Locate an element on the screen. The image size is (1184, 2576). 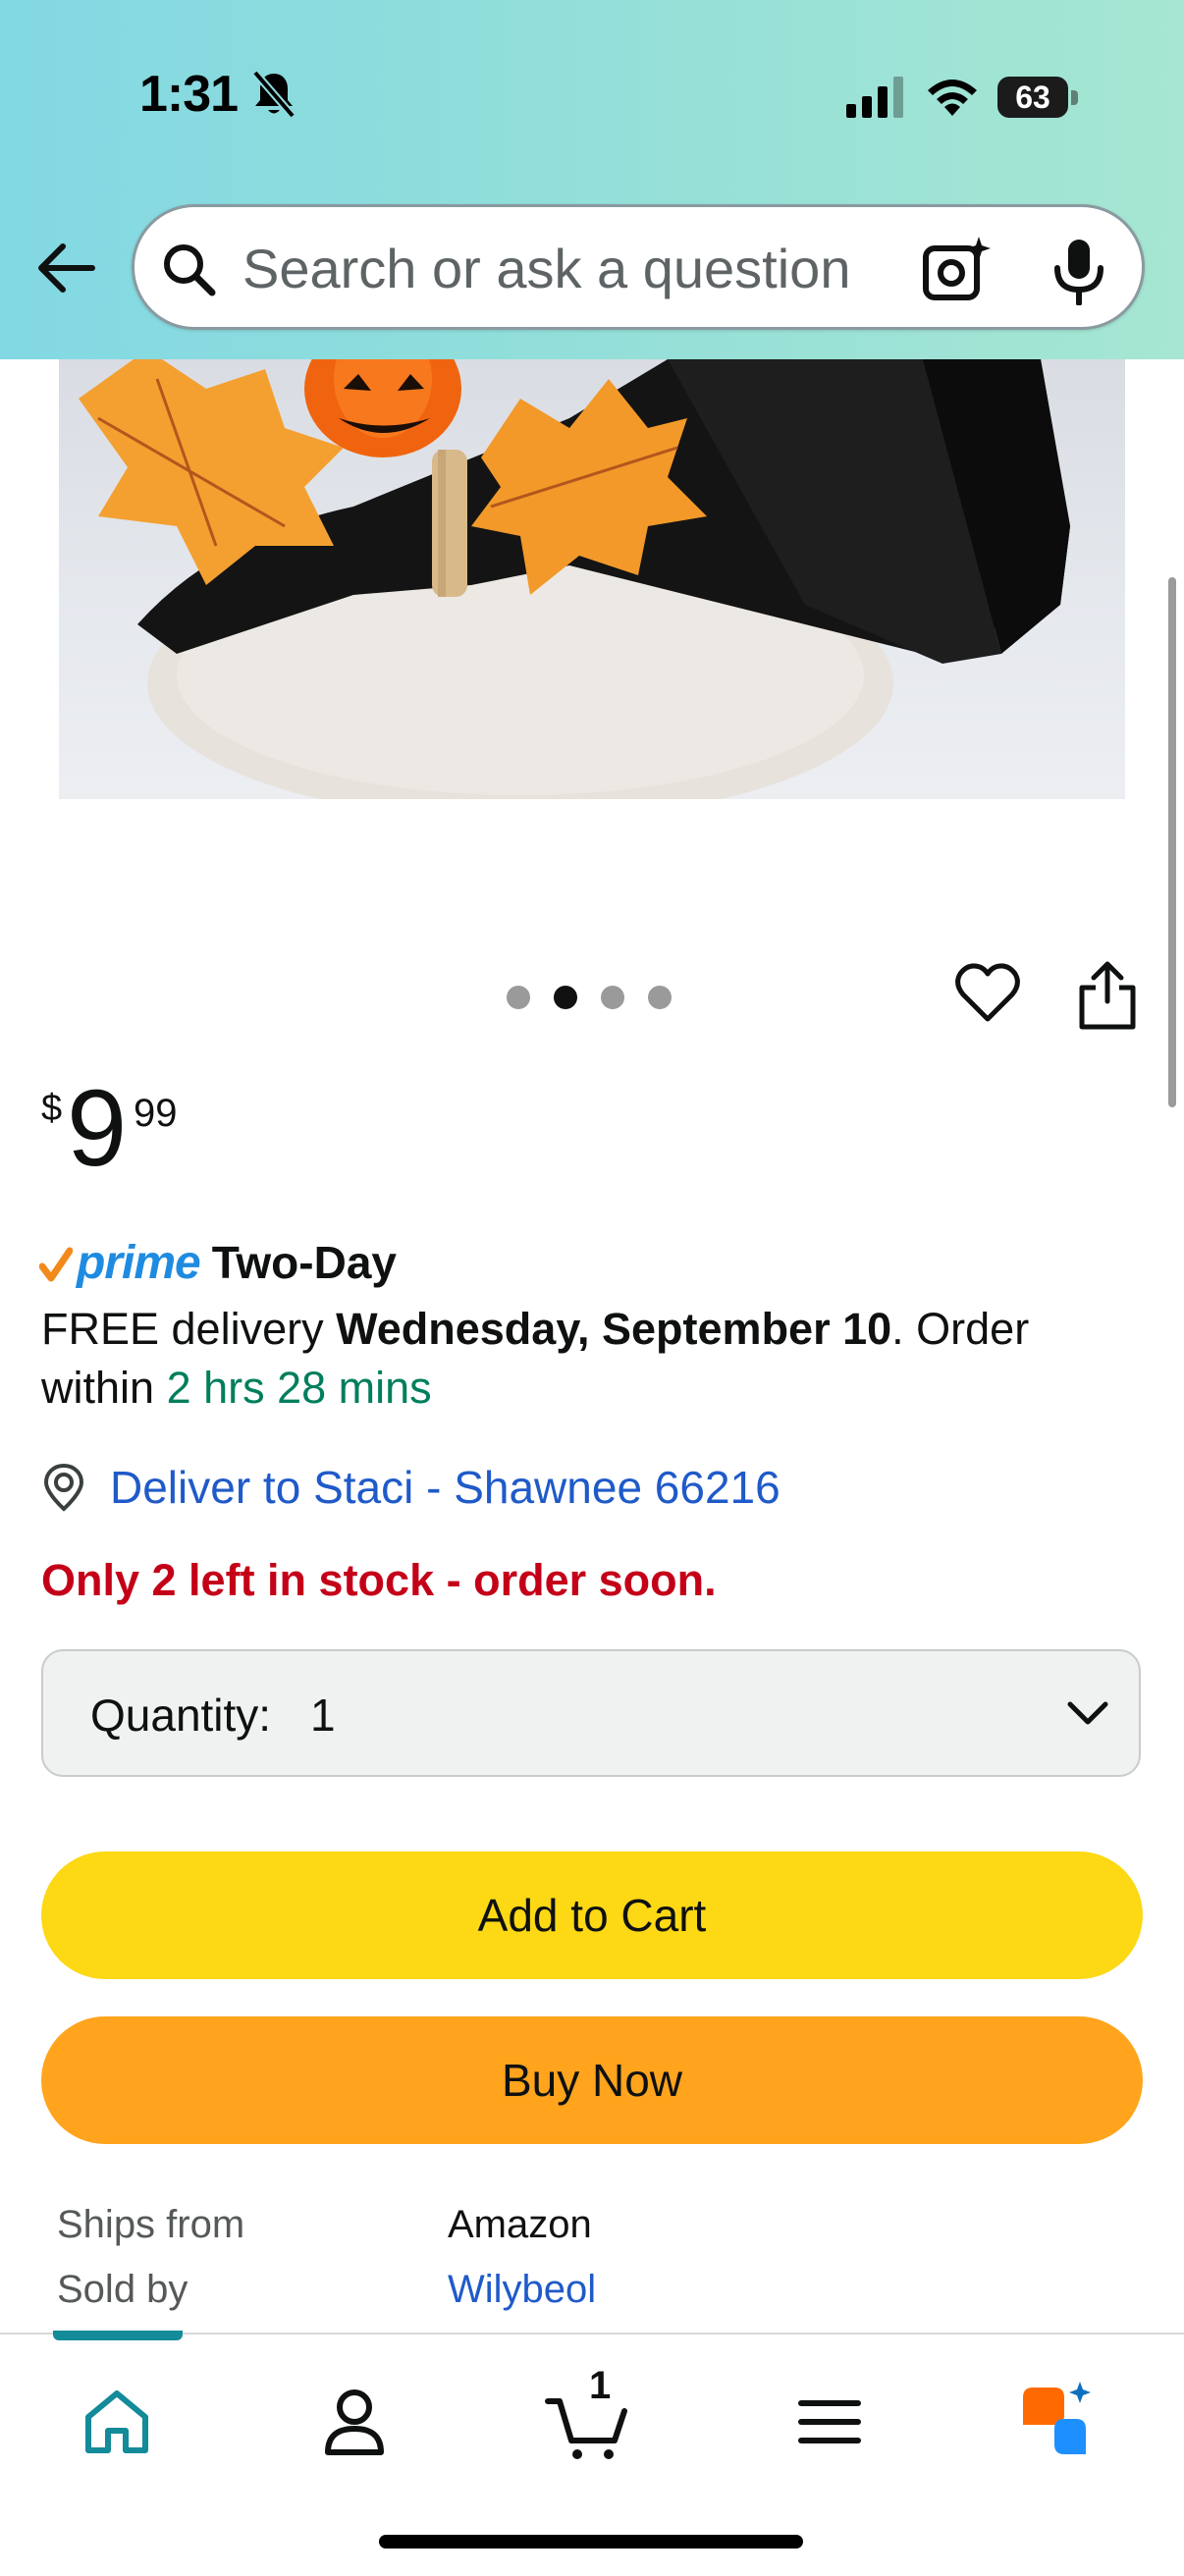
status-time: 1:31 is located at coordinates (189, 94).